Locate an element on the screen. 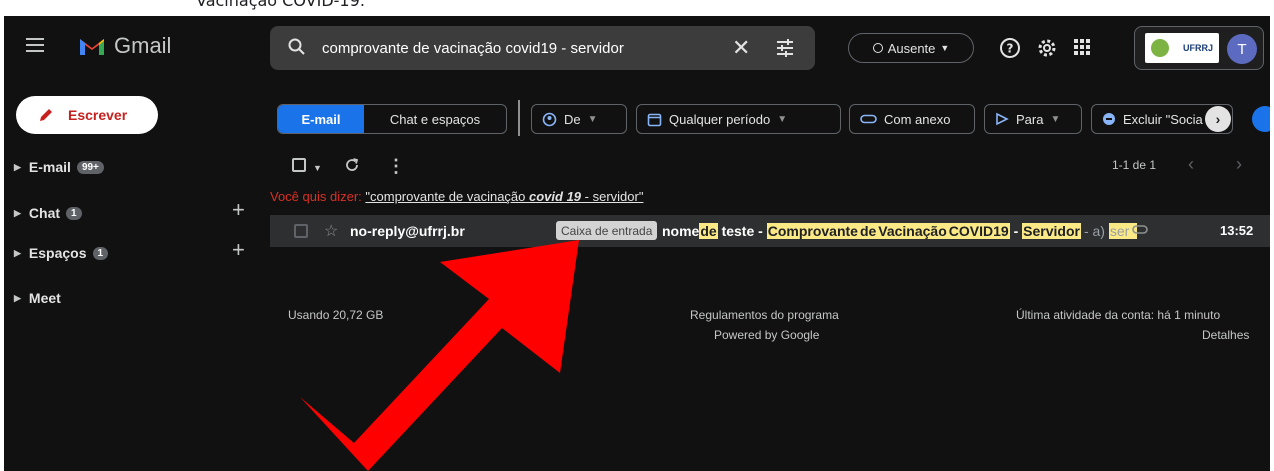 The width and height of the screenshot is (1274, 471). arrow-shape is located at coordinates (439, 355).